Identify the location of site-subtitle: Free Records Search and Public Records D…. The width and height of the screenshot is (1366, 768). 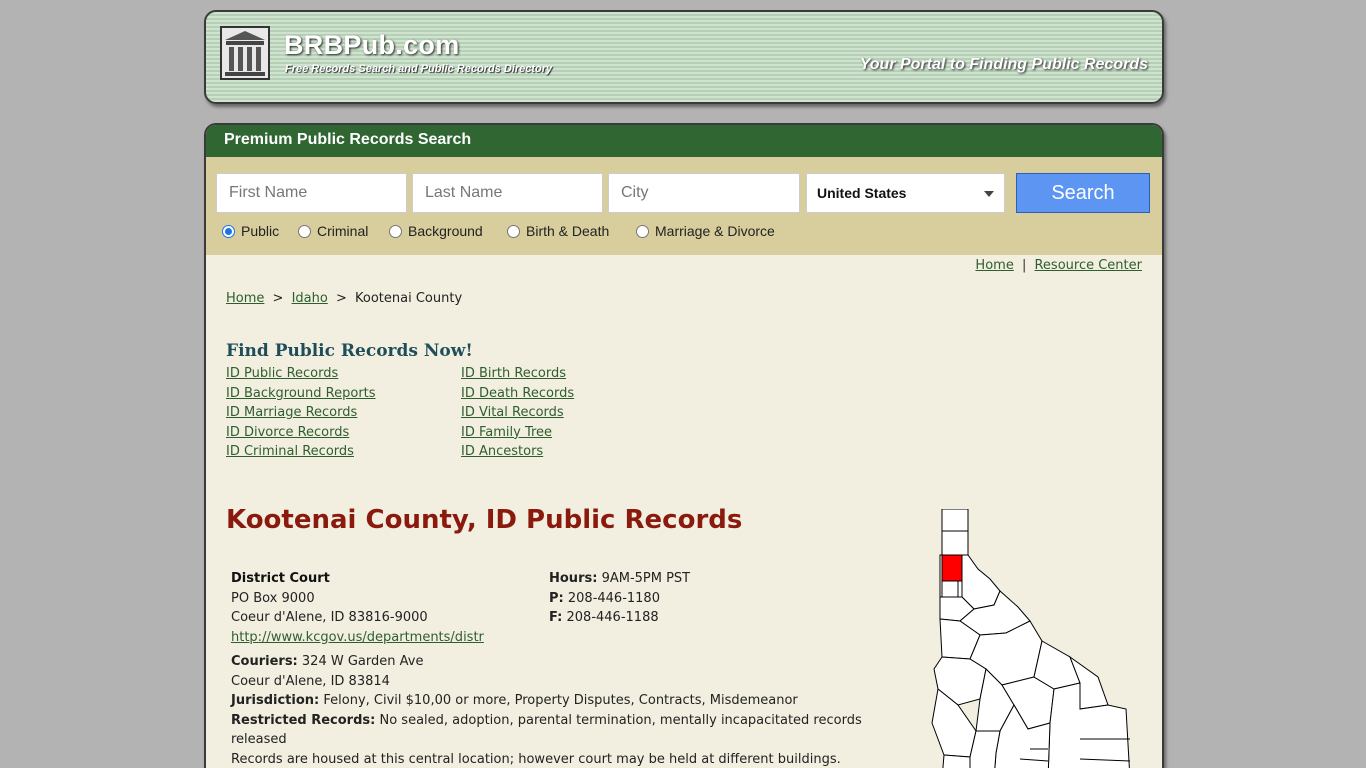
(419, 69).